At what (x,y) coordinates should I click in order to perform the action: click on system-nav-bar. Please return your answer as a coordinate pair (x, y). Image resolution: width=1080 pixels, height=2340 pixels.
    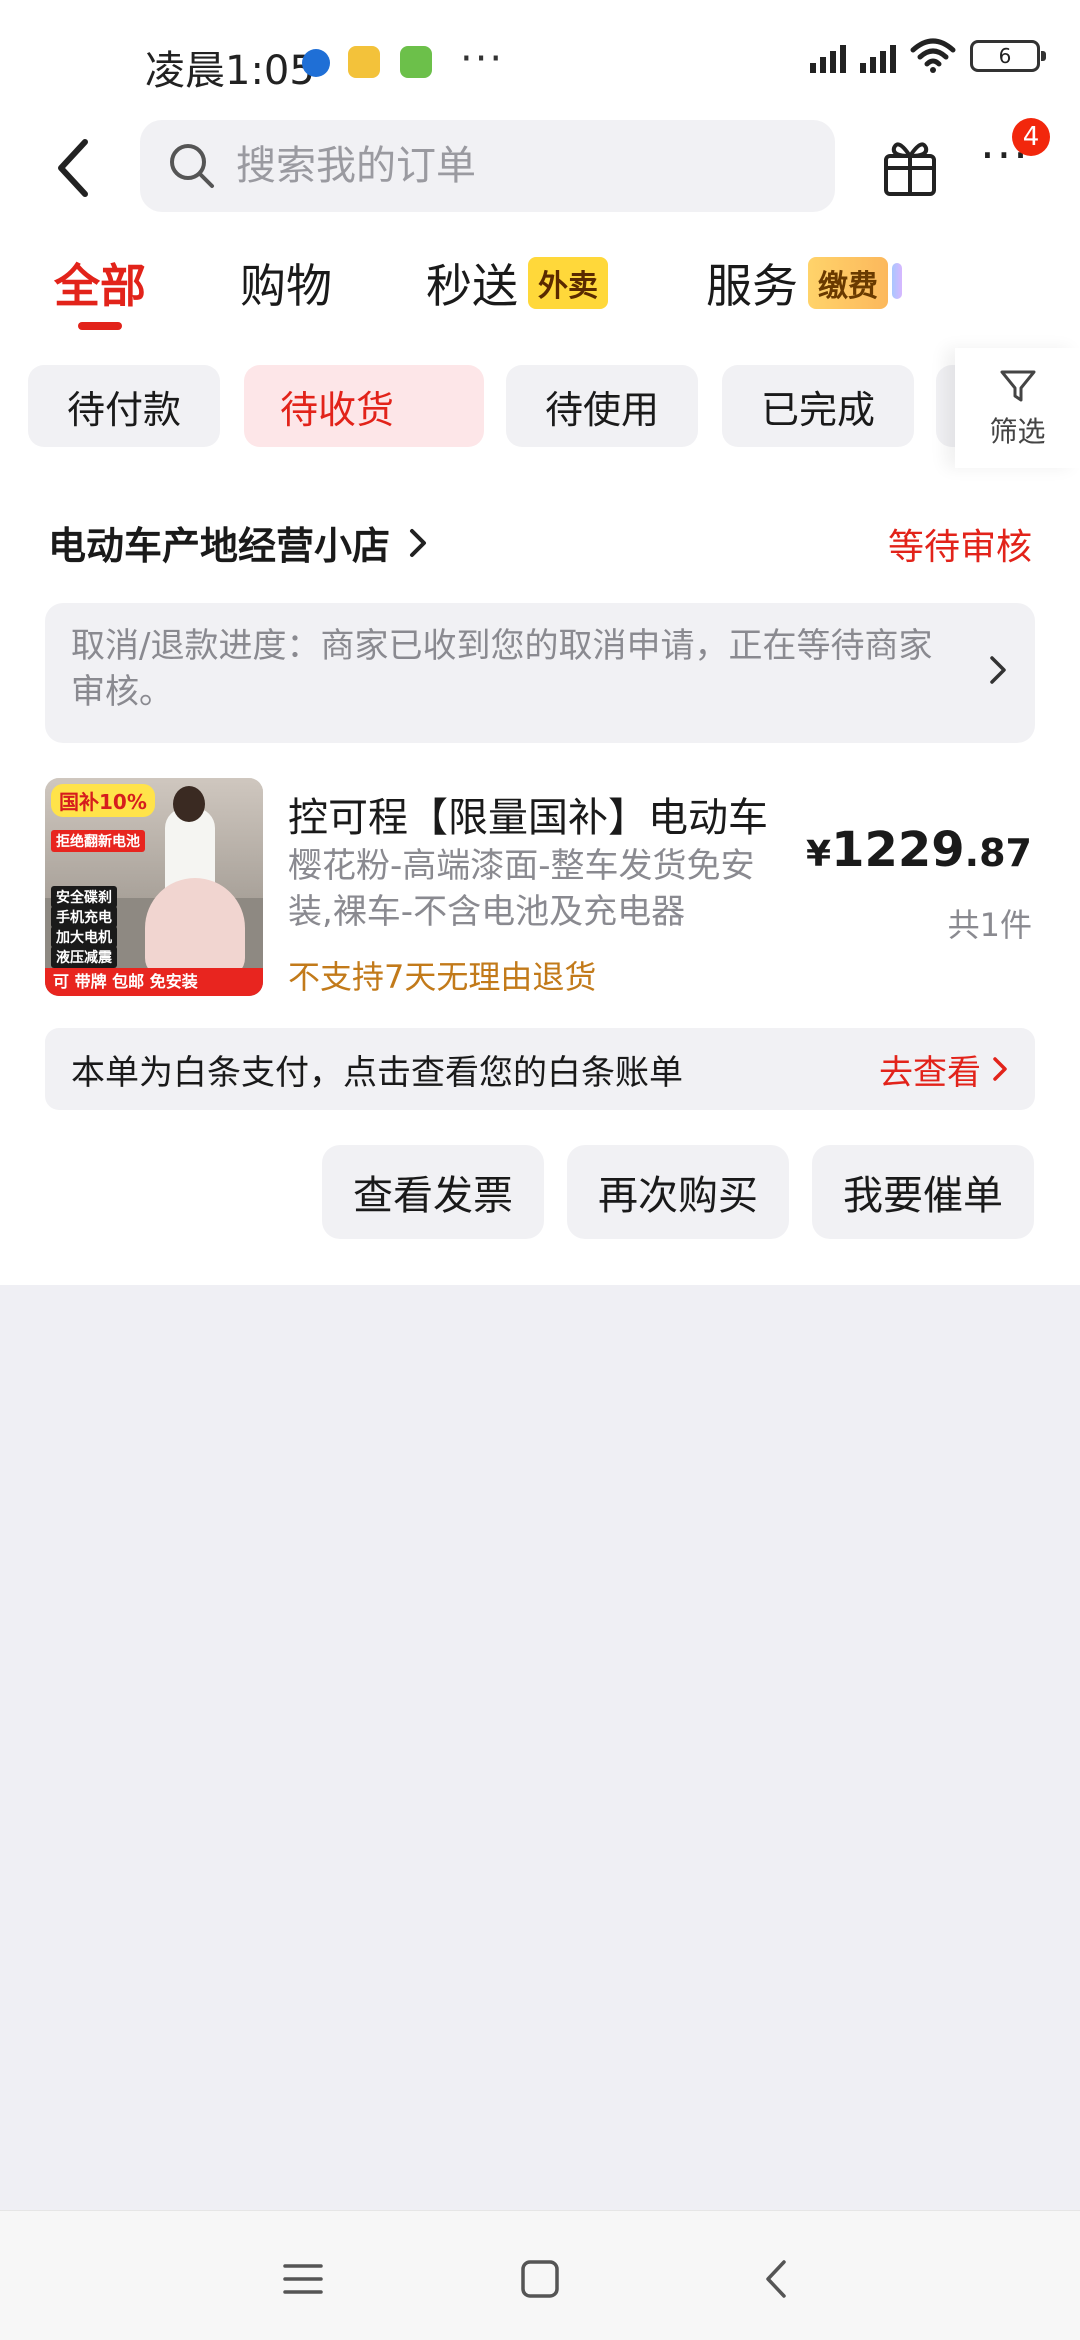
    Looking at the image, I should click on (540, 2275).